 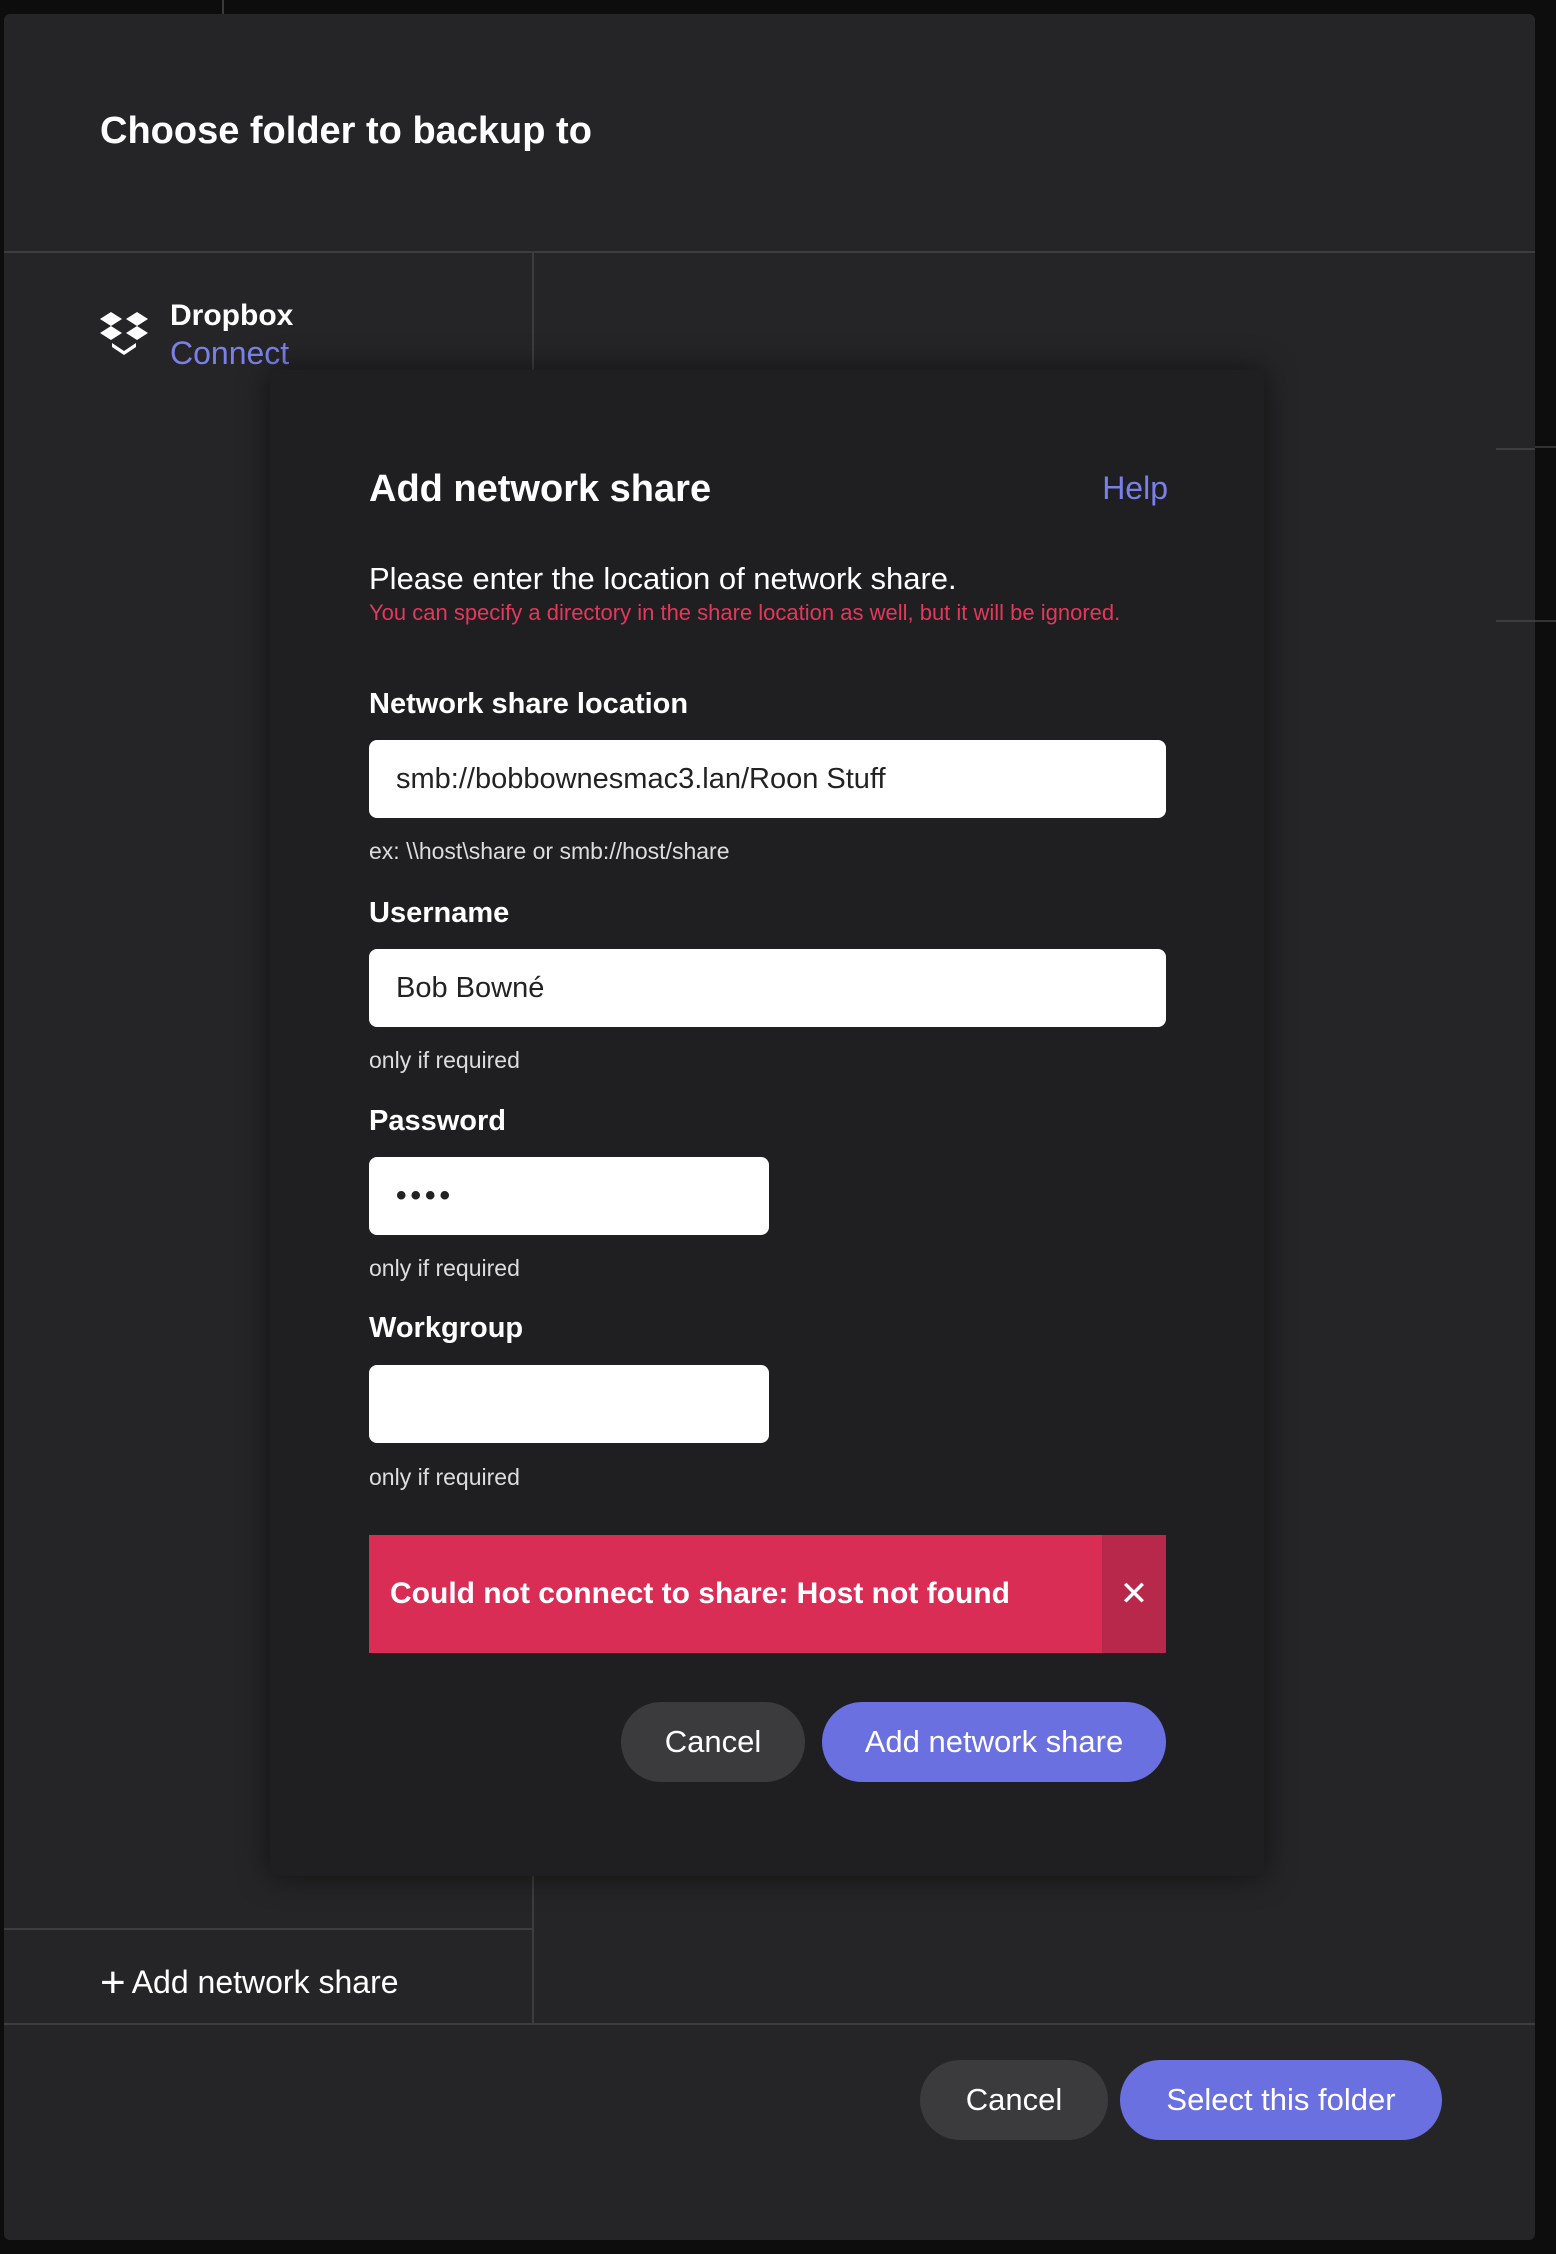 I want to click on password-value: ••••, so click(x=425, y=1195).